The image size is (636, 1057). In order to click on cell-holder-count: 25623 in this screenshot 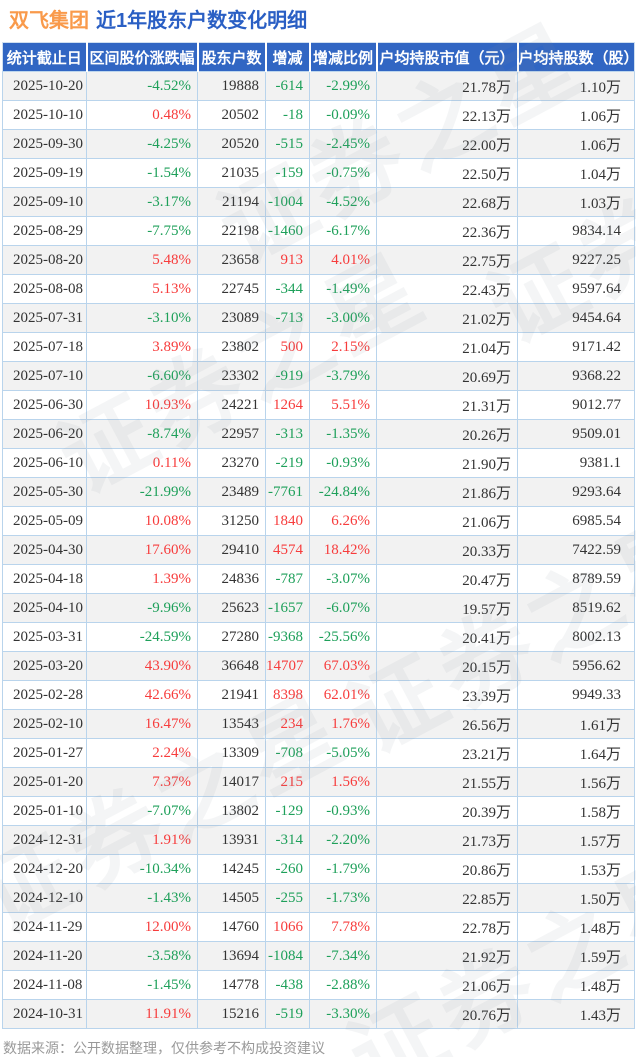, I will do `click(231, 608)`.